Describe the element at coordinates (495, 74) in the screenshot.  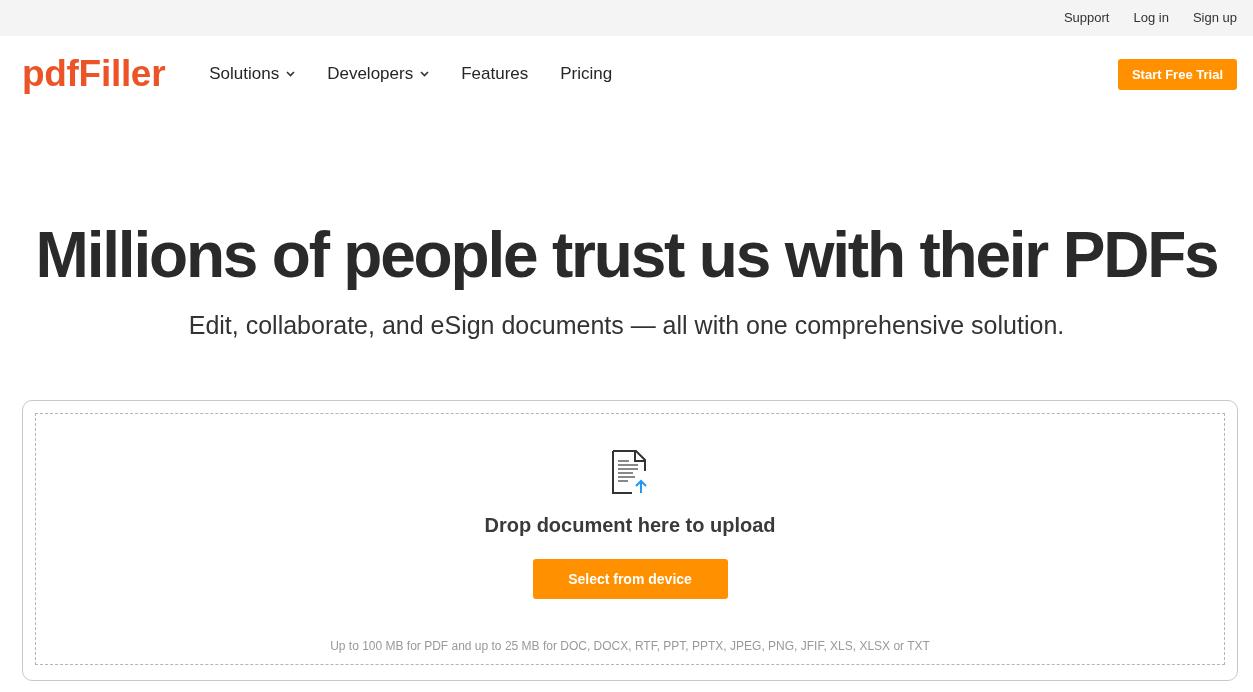
I see `nav-item: Features` at that location.